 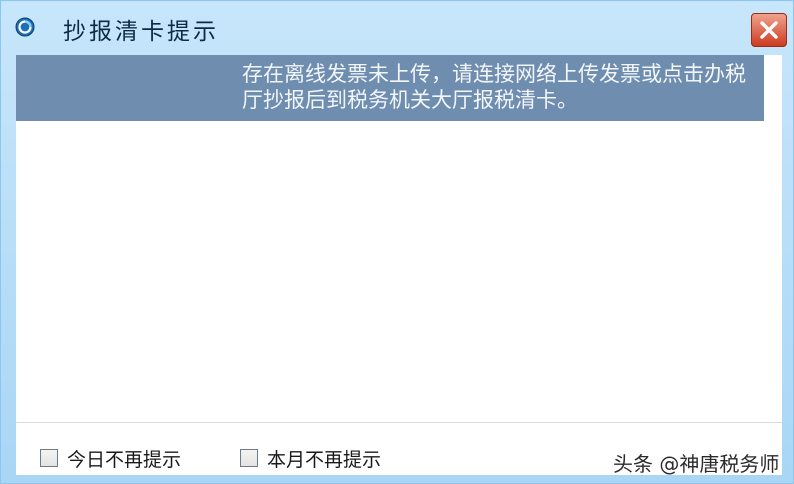 I want to click on message-banner: 存在离线发票未上传，请连接网络上传发票或点击办税厅抄报后到税务机关大厅报税清卡。, so click(x=390, y=88).